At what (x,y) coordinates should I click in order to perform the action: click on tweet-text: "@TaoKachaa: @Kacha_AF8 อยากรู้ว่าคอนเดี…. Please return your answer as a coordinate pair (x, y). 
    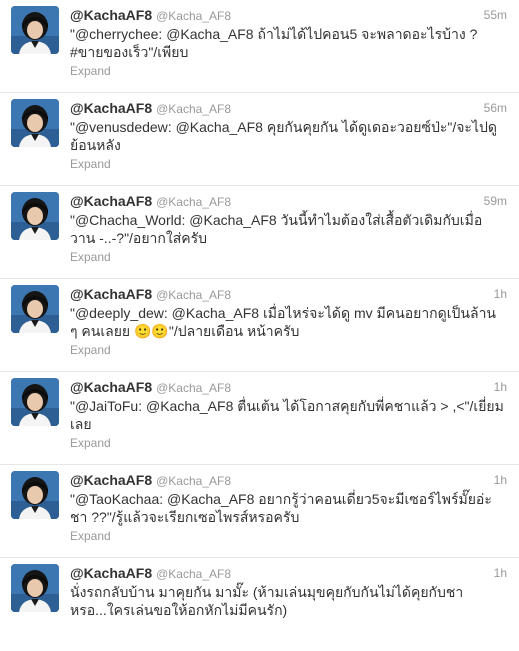
    Looking at the image, I should click on (281, 508).